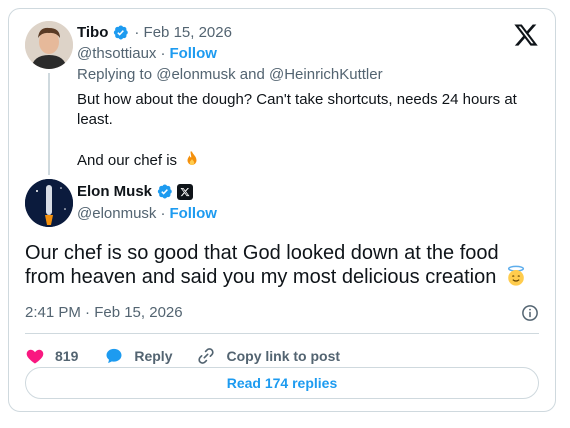 The width and height of the screenshot is (570, 428). What do you see at coordinates (153, 356) in the screenshot?
I see `reply-label: Reply` at bounding box center [153, 356].